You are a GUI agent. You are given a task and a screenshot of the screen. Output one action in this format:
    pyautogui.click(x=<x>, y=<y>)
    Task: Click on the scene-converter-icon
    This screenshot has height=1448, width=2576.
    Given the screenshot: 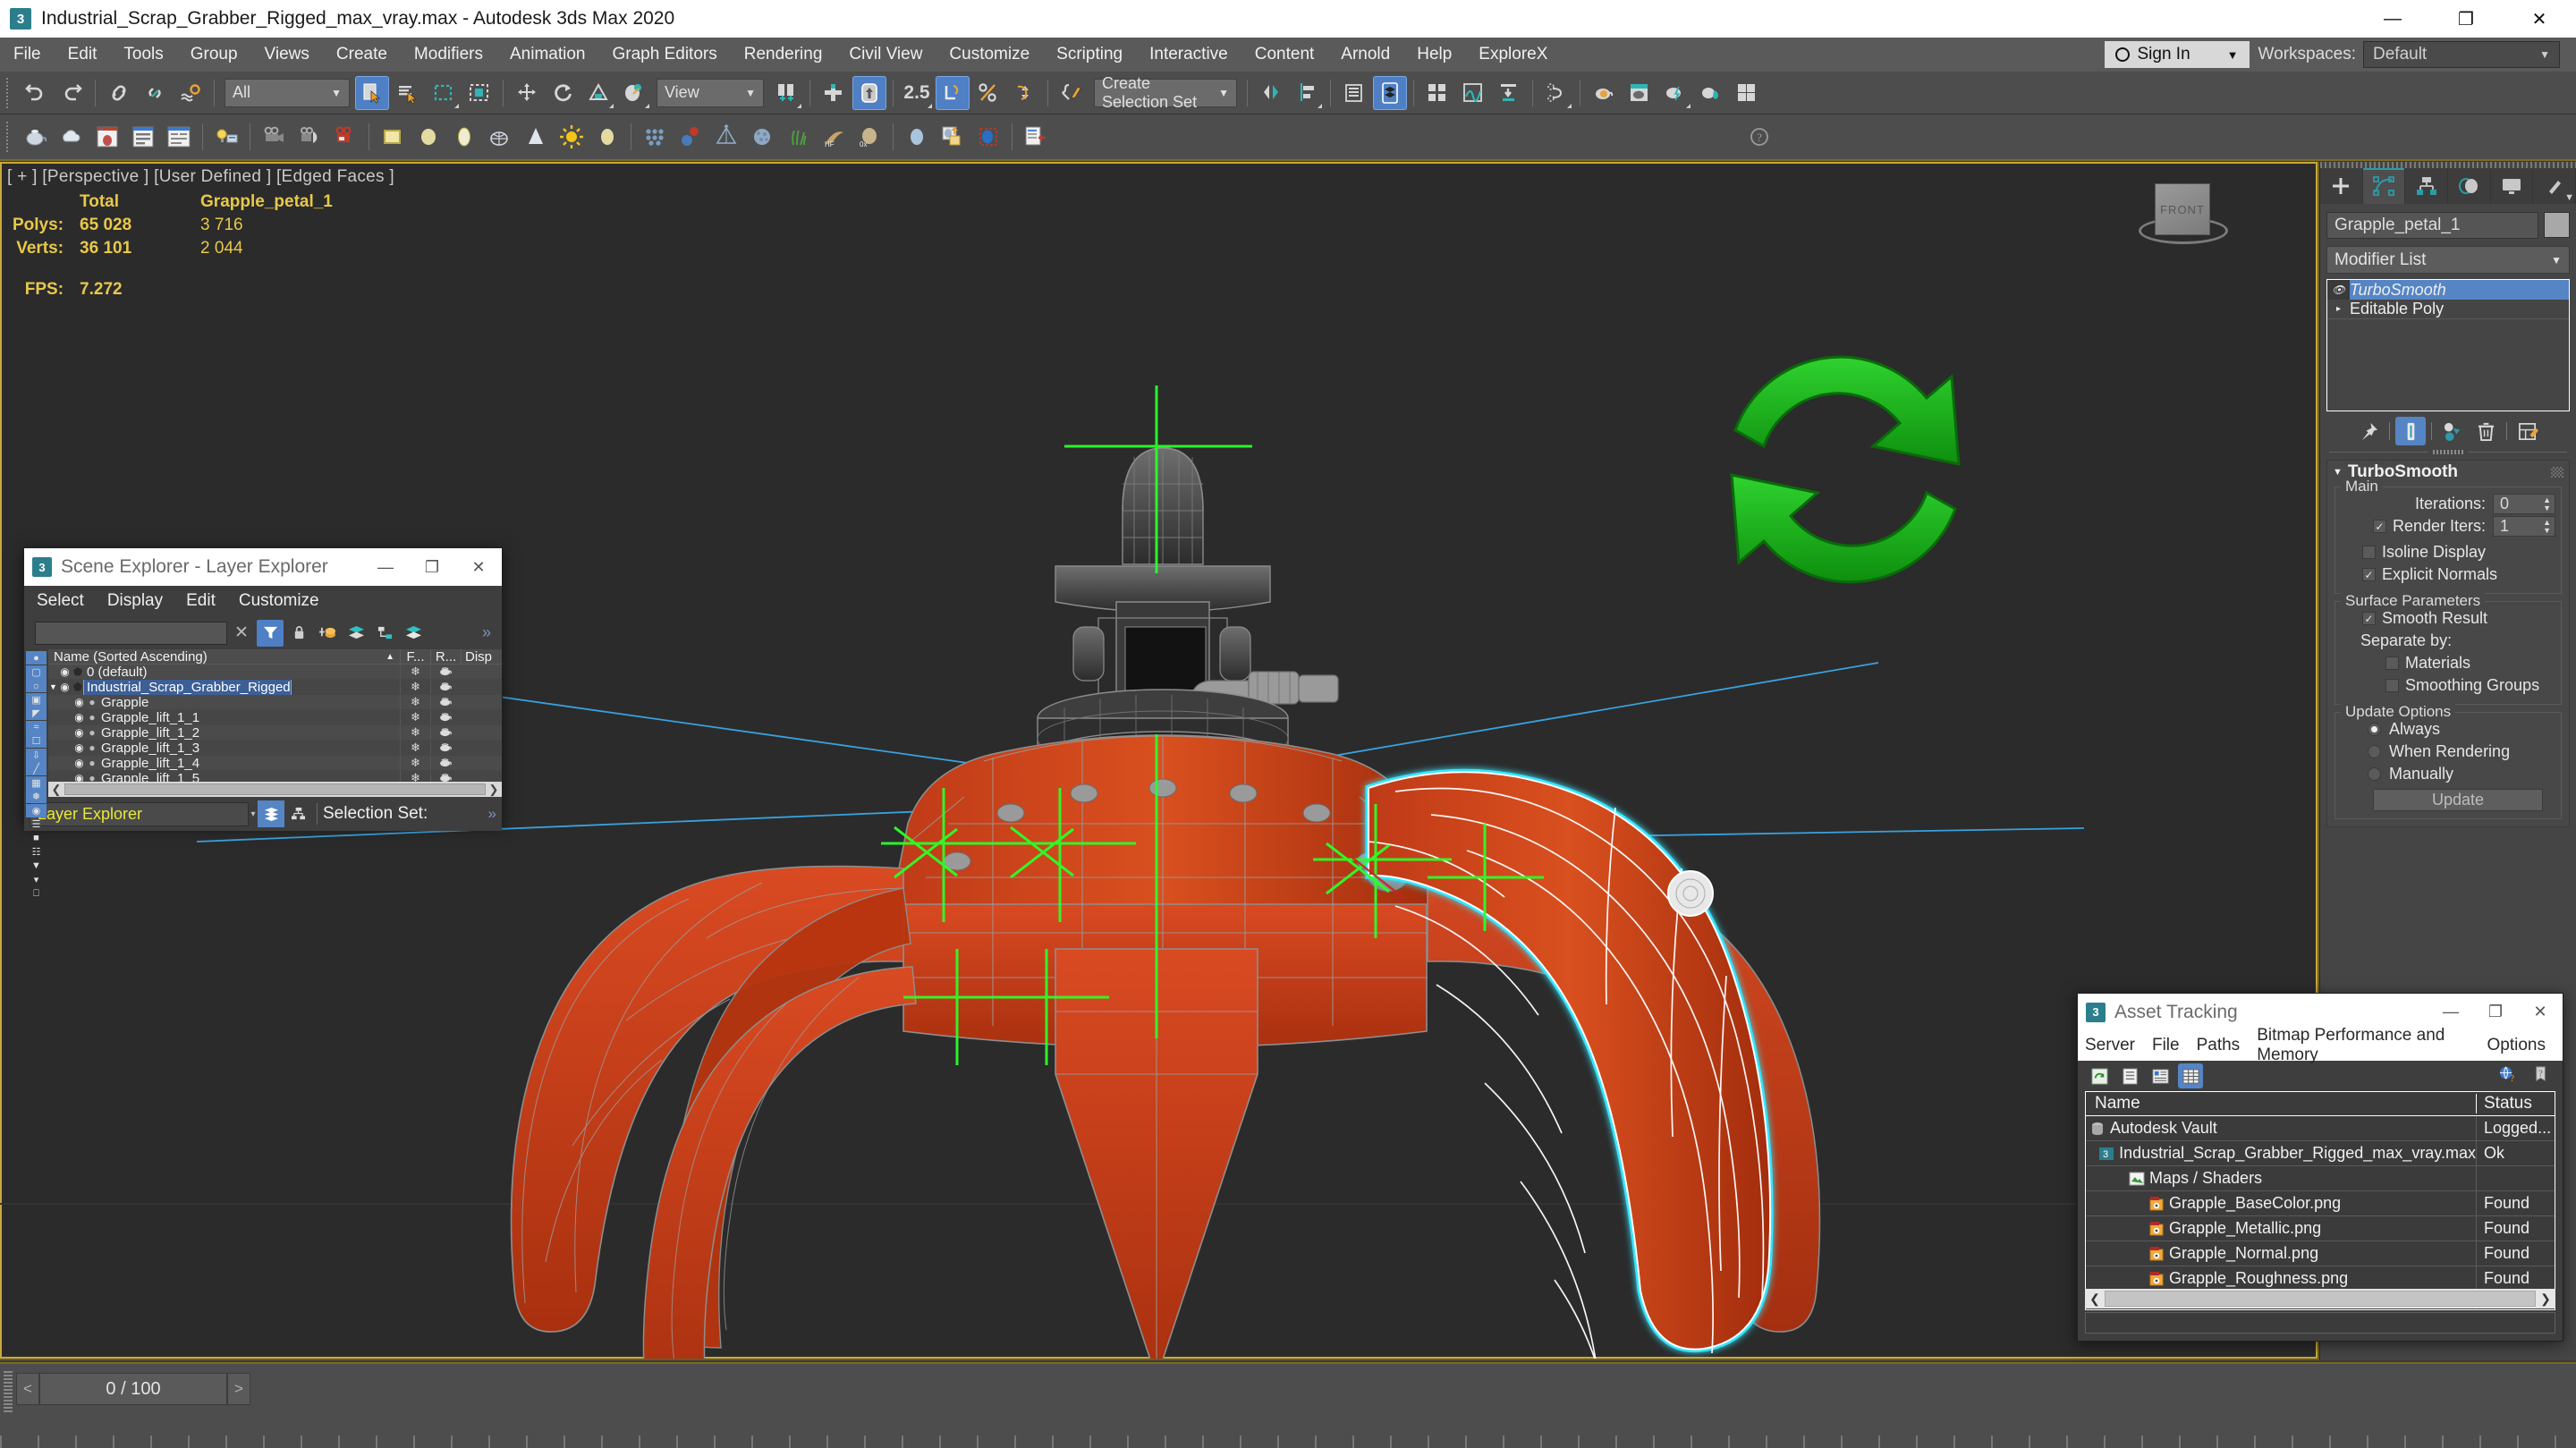 What is the action you would take?
    pyautogui.click(x=1036, y=137)
    